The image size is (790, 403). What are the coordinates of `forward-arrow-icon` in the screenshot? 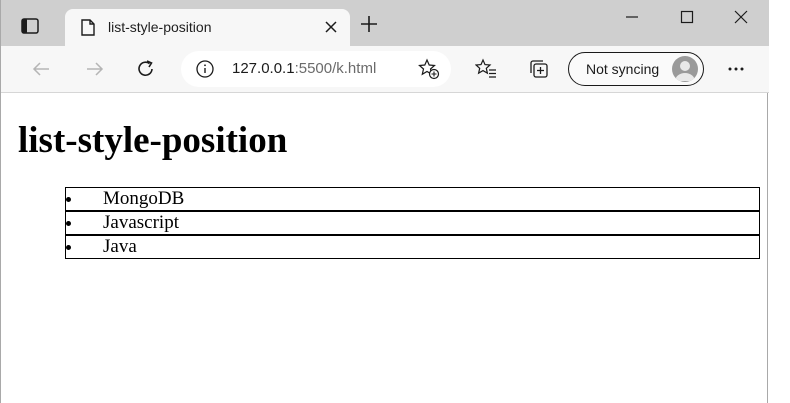 It's located at (95, 69).